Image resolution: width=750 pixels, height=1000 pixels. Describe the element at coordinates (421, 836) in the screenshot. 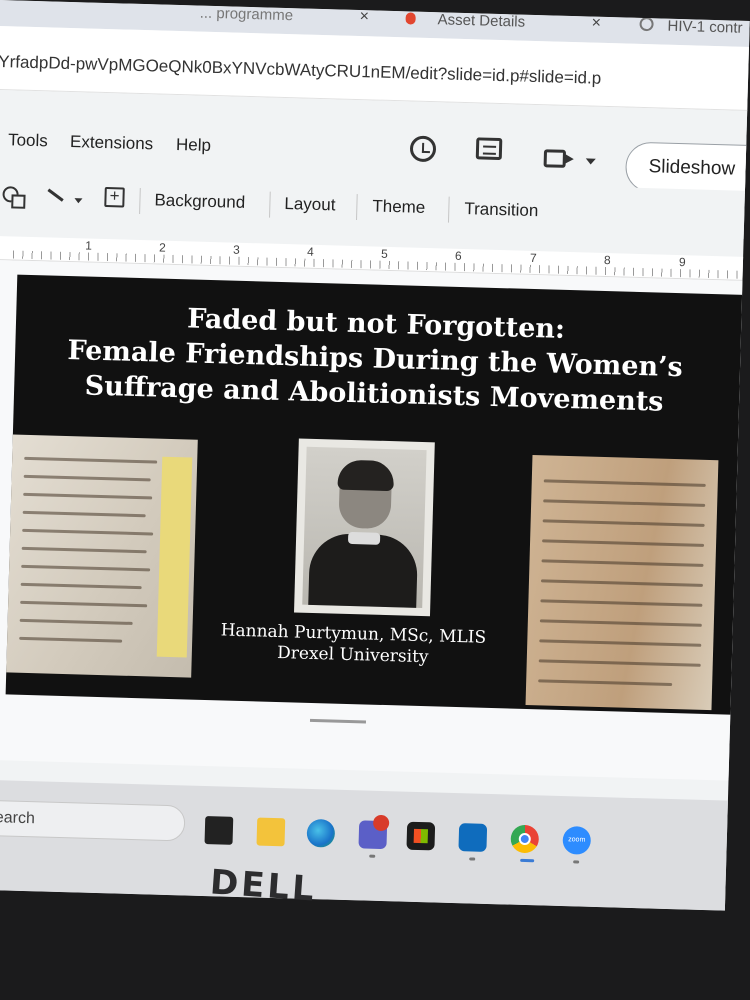

I see `store-logo` at that location.